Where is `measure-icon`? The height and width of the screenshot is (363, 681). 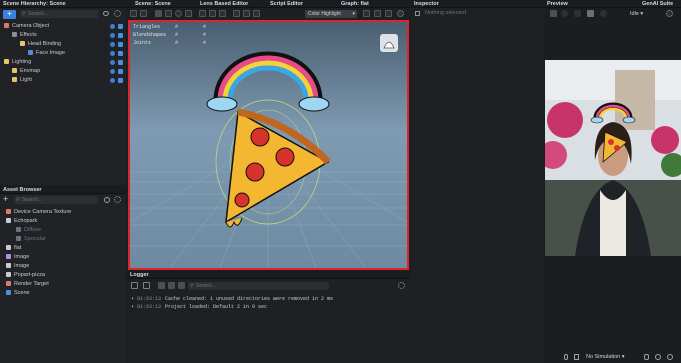
measure-icon is located at coordinates (246, 13).